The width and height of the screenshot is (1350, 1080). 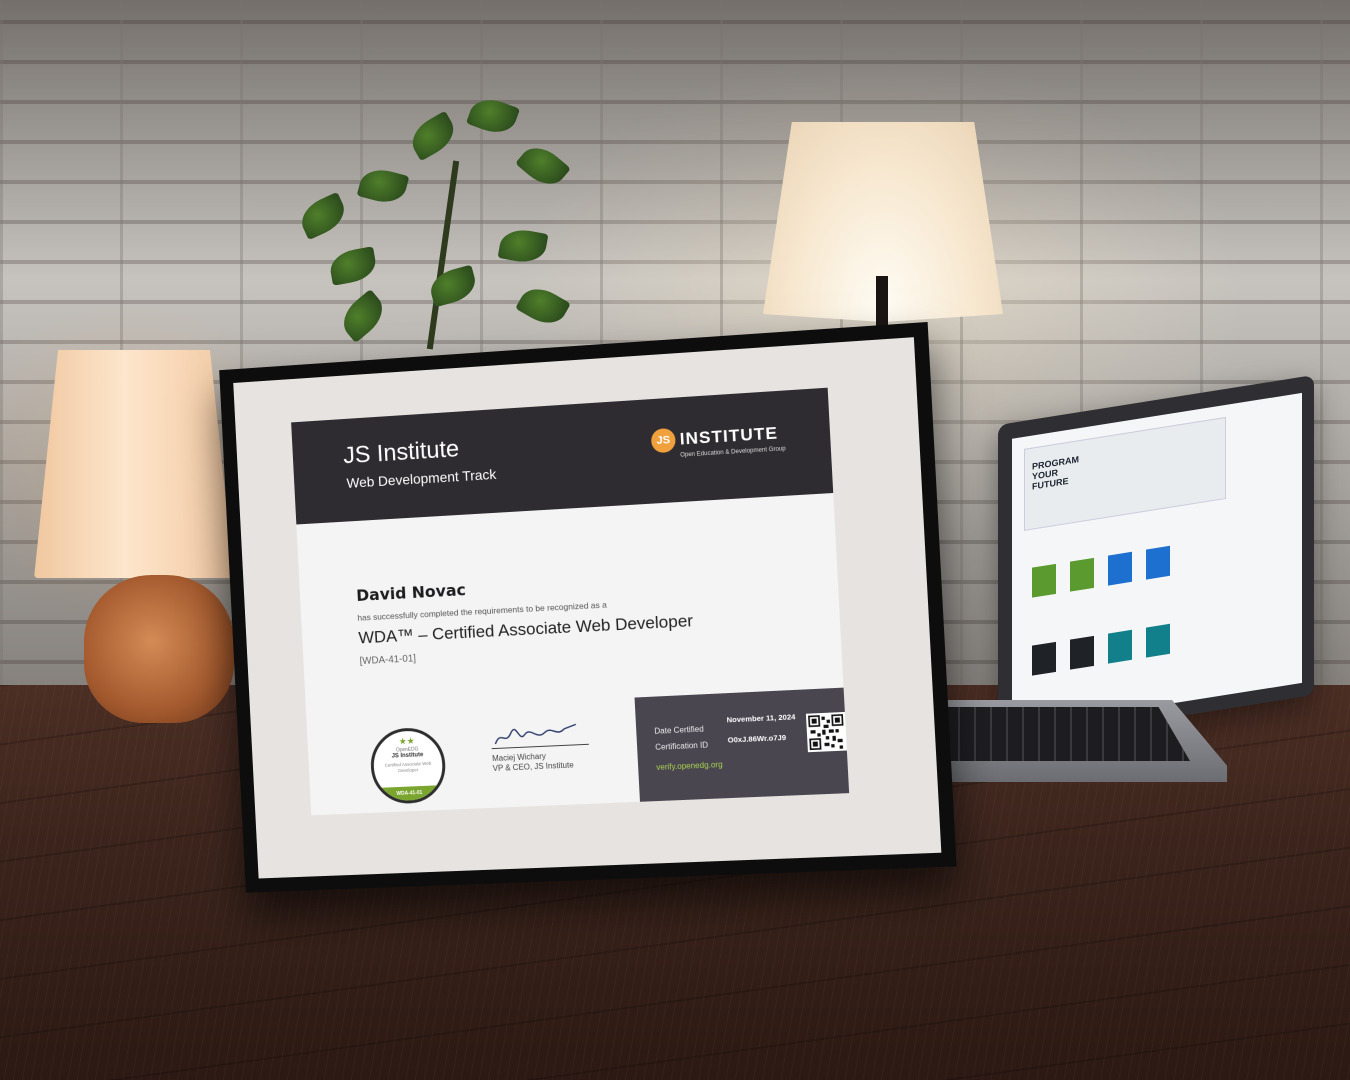 I want to click on qr-code-icon, so click(x=826, y=732).